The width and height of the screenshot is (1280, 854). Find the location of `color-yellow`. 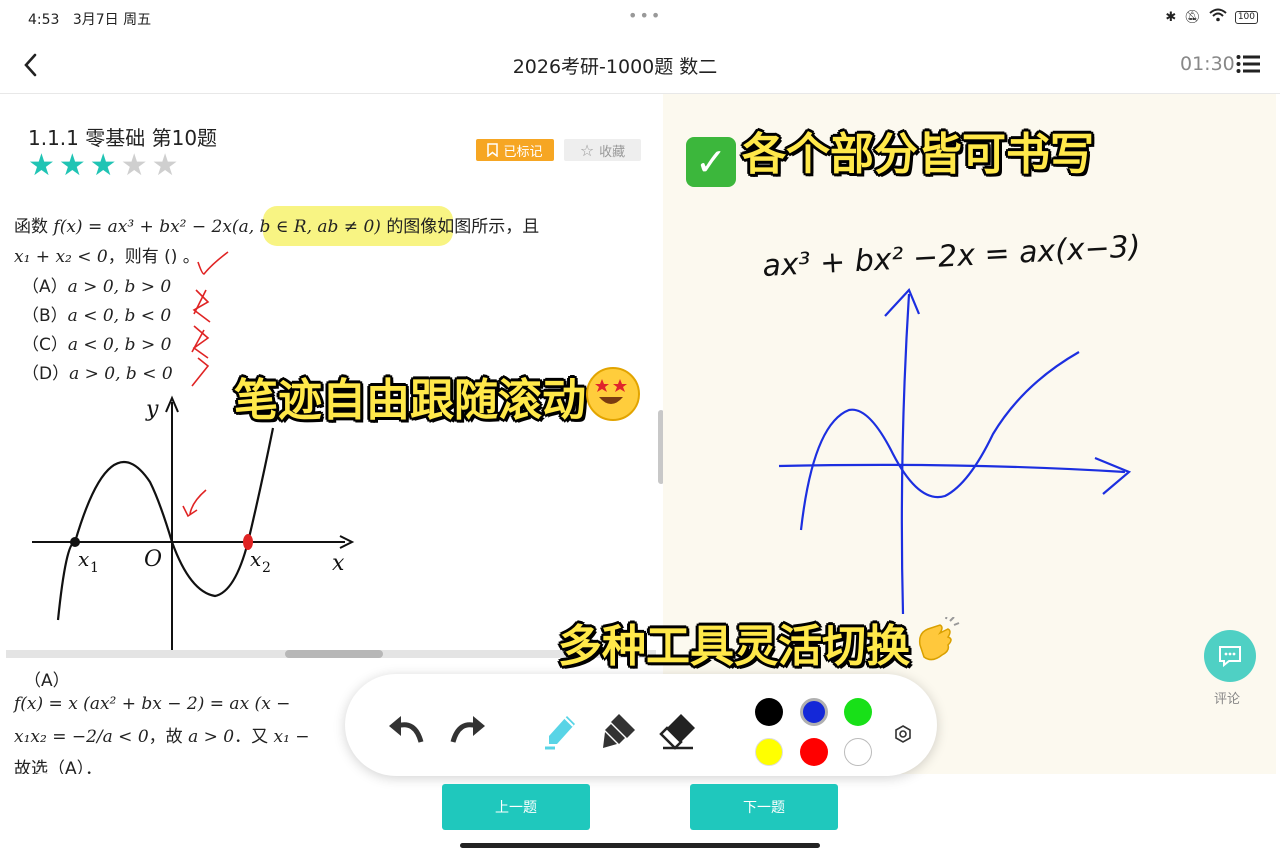

color-yellow is located at coordinates (769, 752).